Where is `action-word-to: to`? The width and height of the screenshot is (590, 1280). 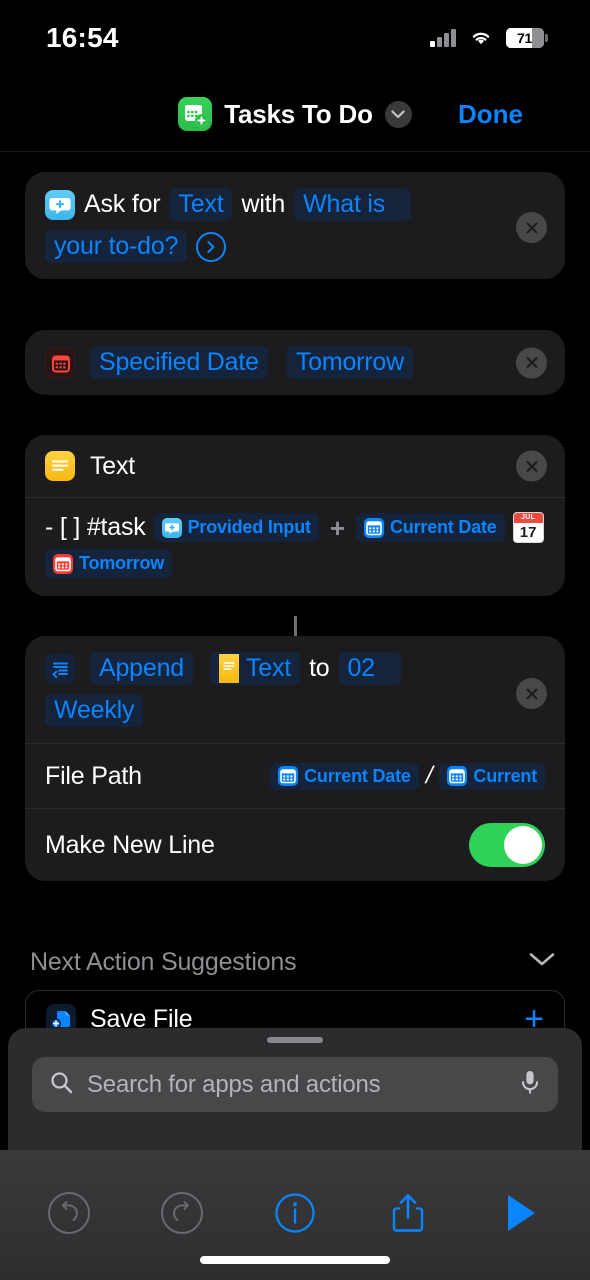
action-word-to: to is located at coordinates (319, 668).